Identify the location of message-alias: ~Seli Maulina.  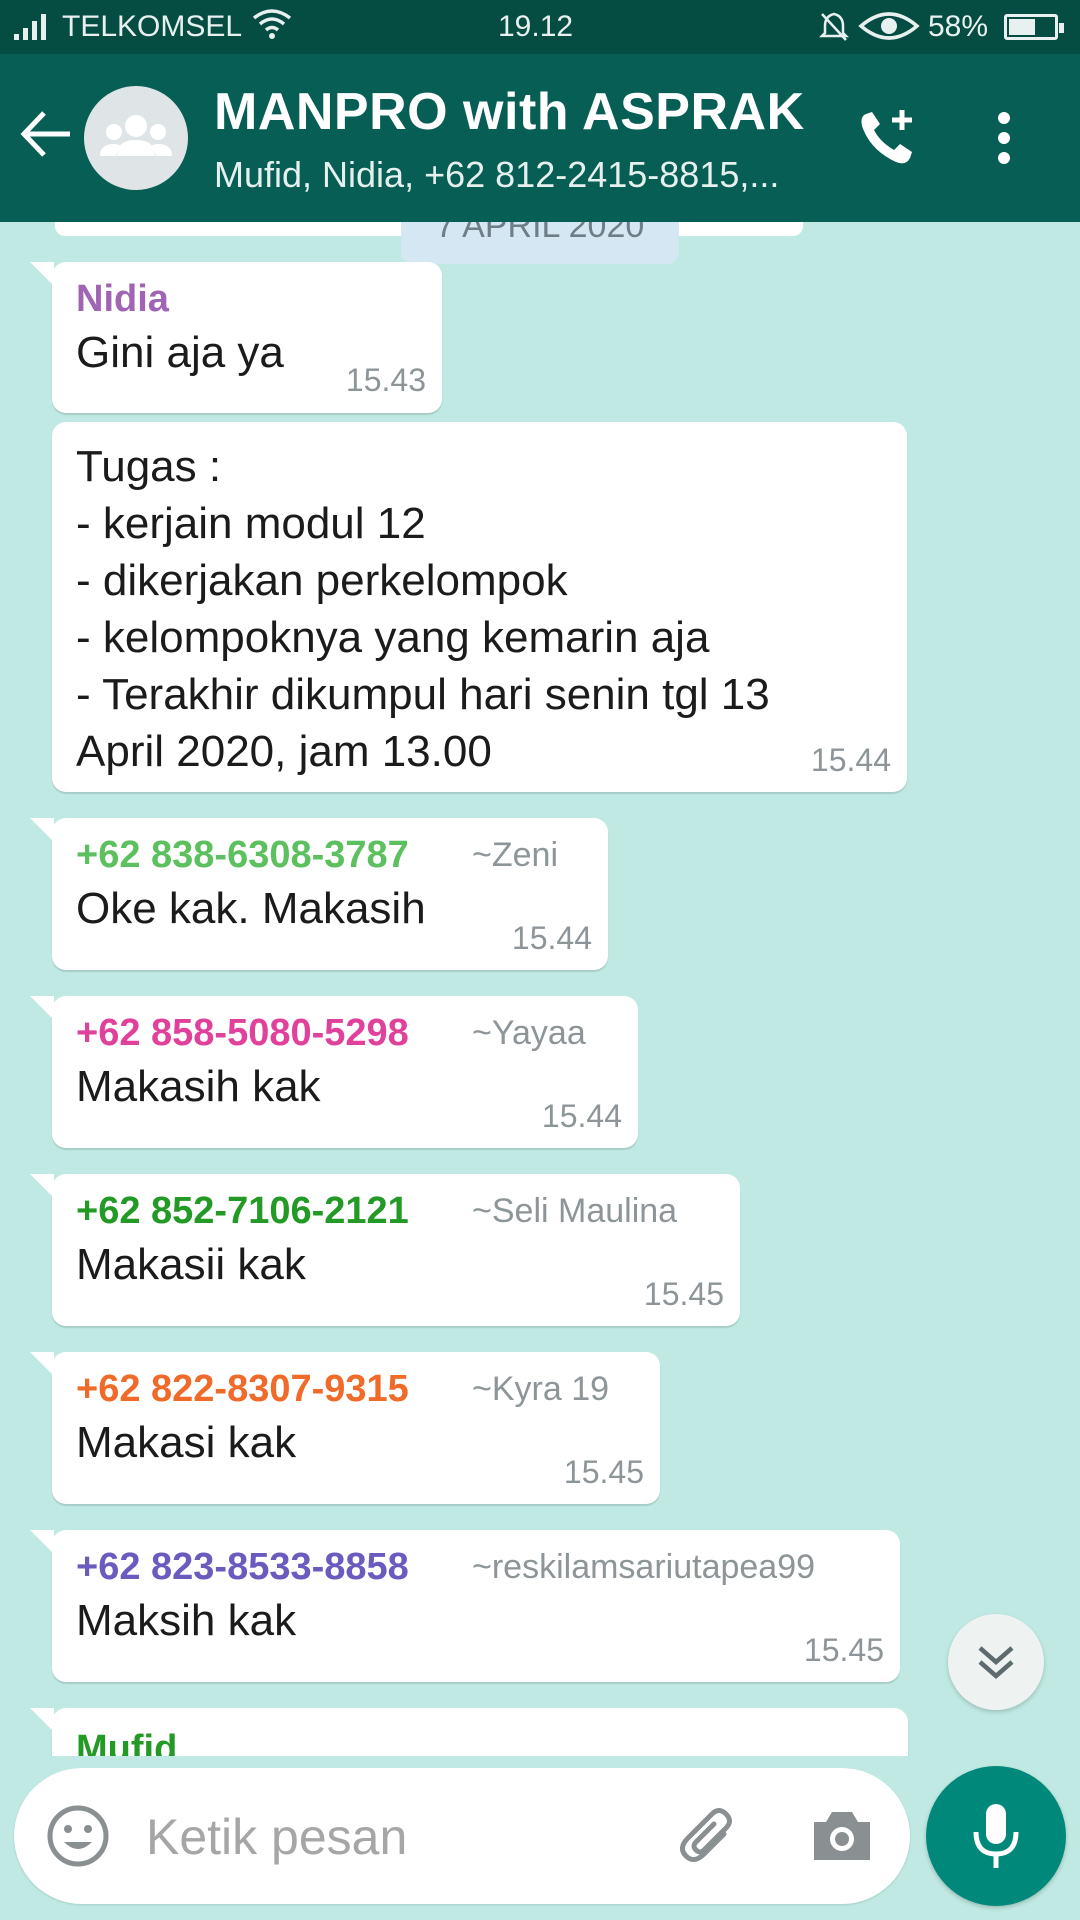
(575, 1211).